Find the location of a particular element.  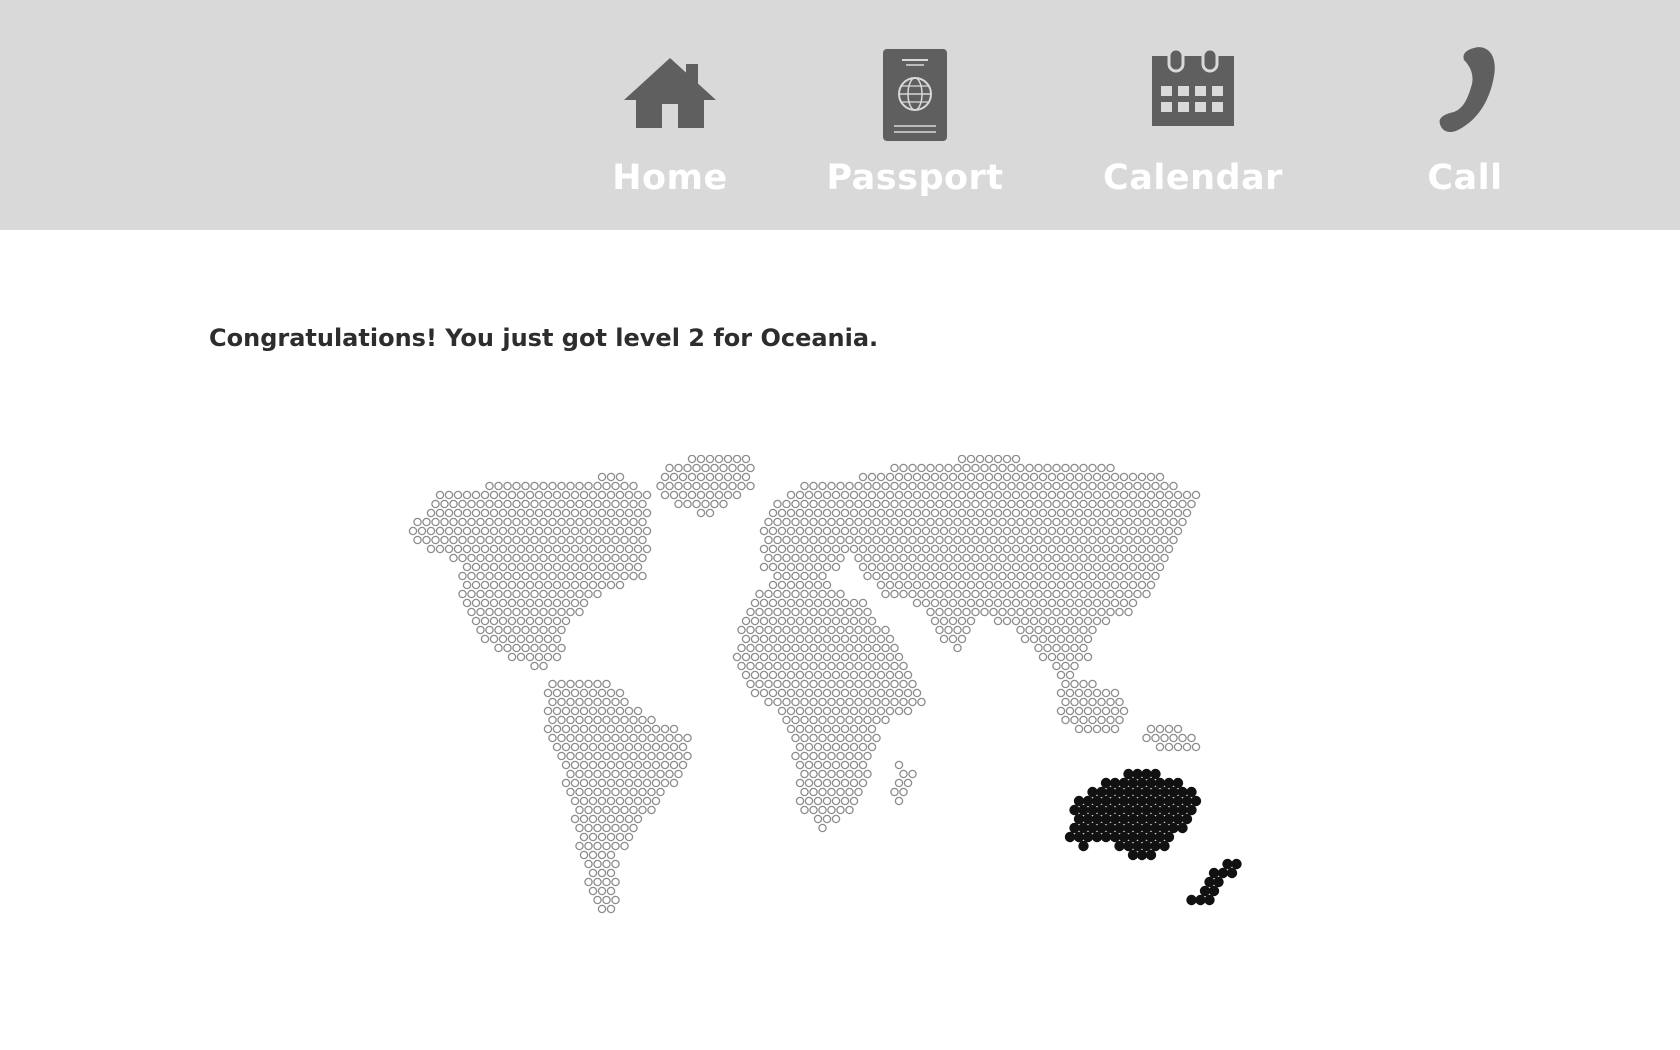

nav-label-home: Home is located at coordinates (670, 178).